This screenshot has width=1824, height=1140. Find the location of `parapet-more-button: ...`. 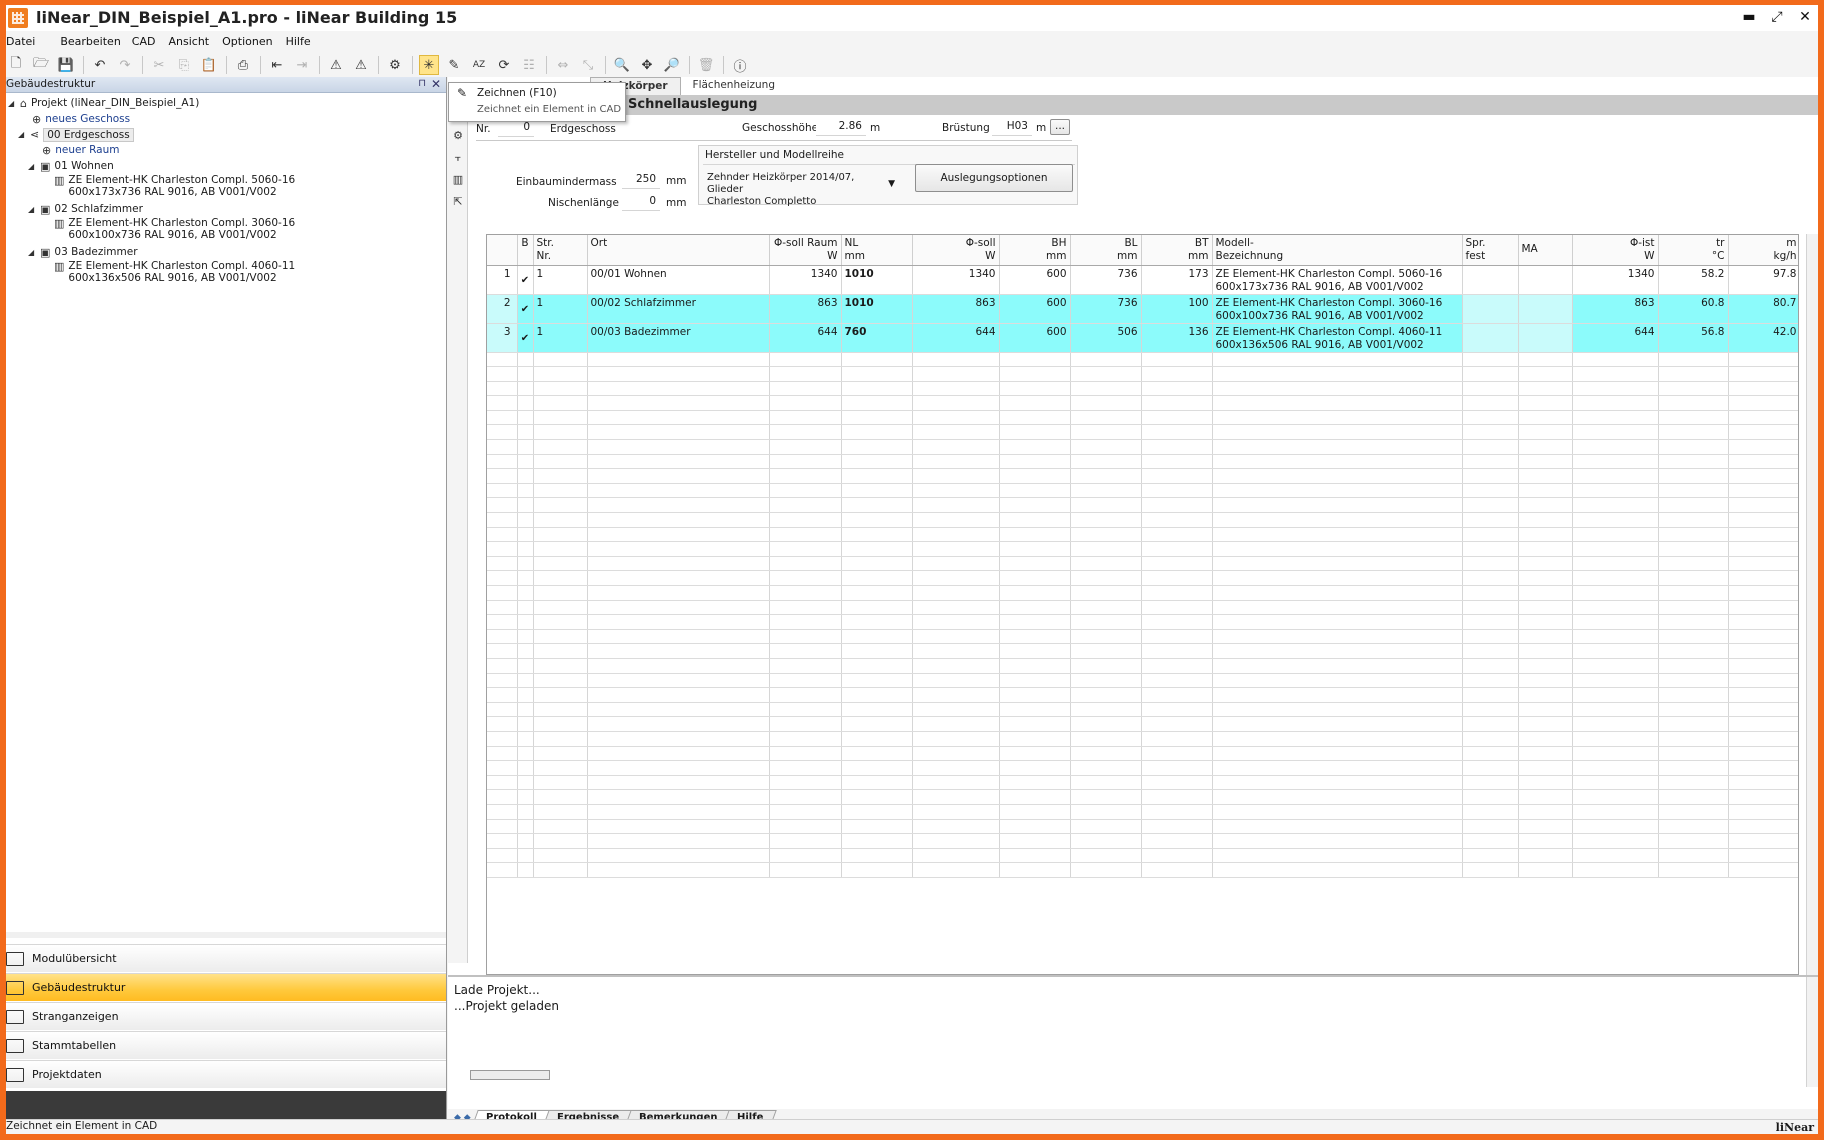

parapet-more-button: ... is located at coordinates (1060, 127).